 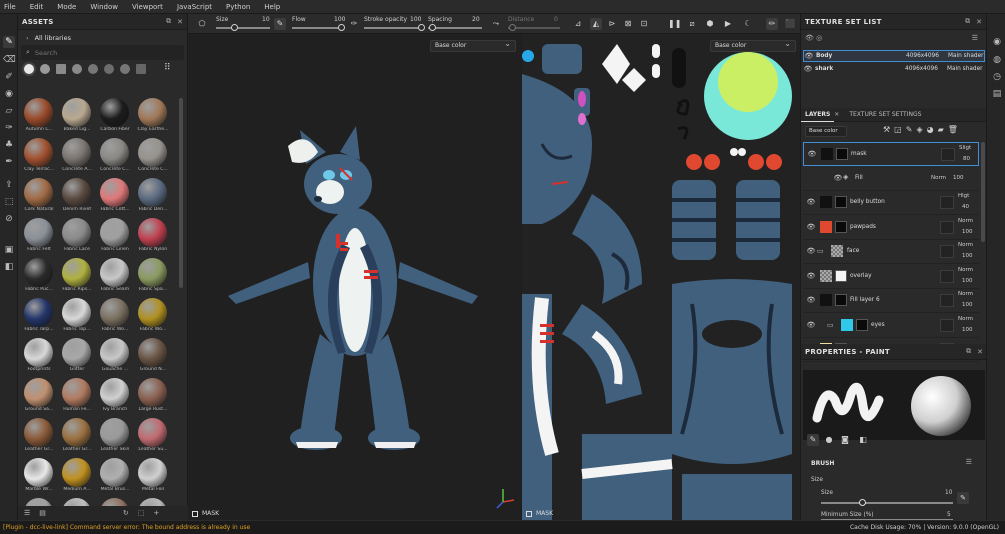 I want to click on stencil-tab-icon: ◙, so click(x=845, y=440).